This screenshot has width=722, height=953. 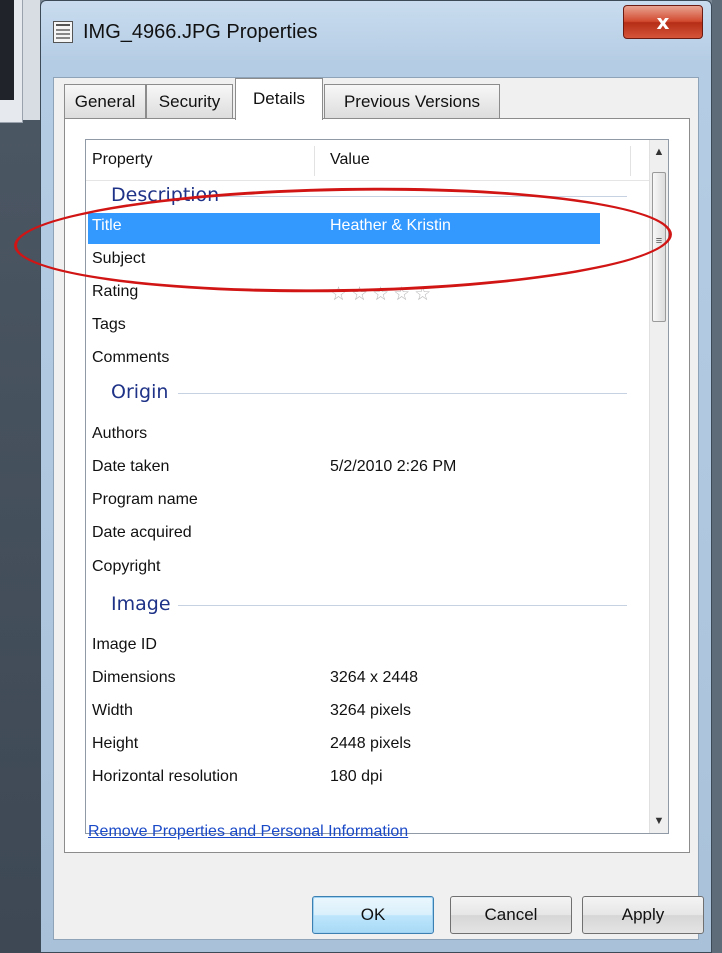 I want to click on photo-thumbnail, so click(x=11, y=61).